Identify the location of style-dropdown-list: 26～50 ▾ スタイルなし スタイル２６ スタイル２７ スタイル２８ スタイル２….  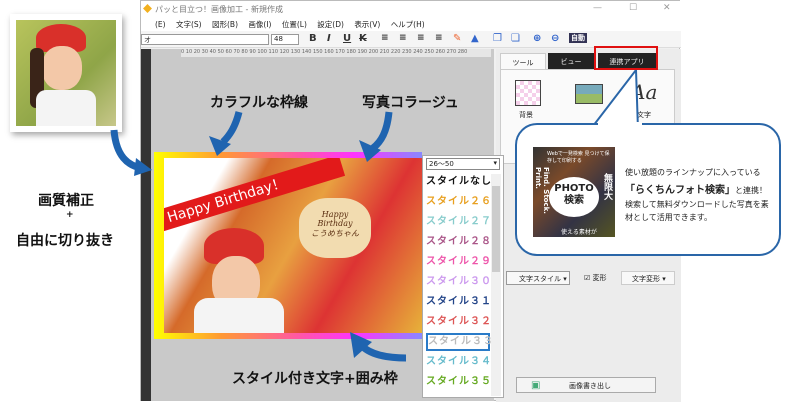
(463, 276).